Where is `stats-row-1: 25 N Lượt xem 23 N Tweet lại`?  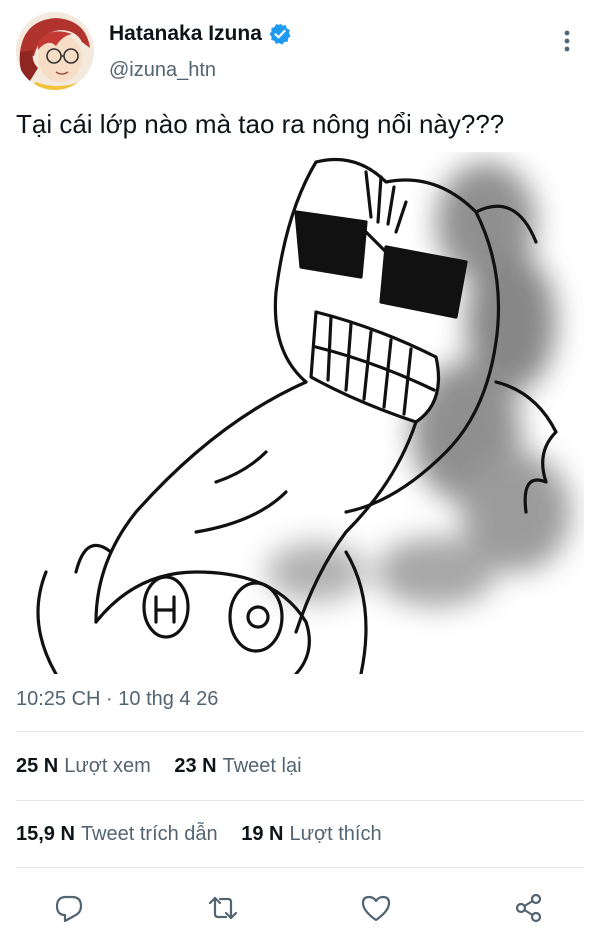
stats-row-1: 25 N Lượt xem 23 N Tweet lại is located at coordinates (168, 766).